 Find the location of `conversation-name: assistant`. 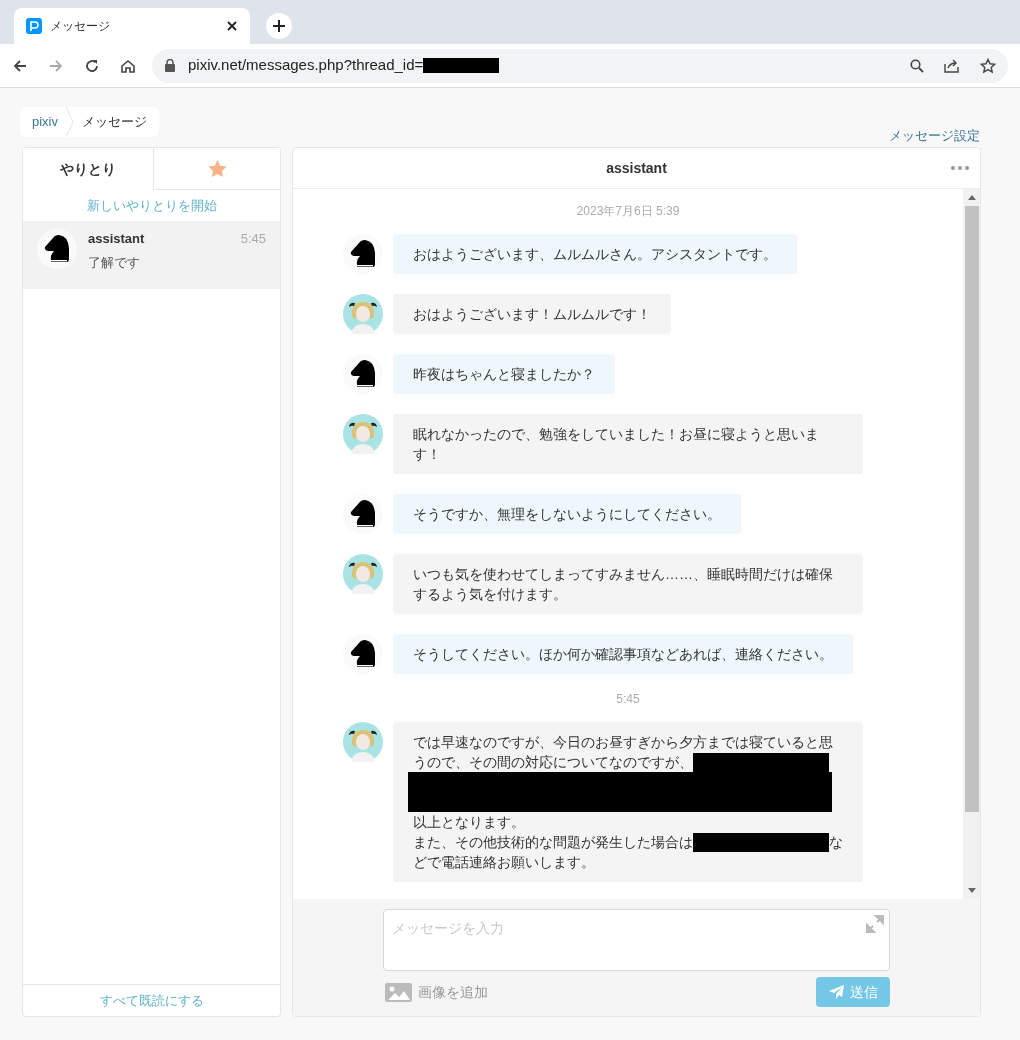

conversation-name: assistant is located at coordinates (116, 239).